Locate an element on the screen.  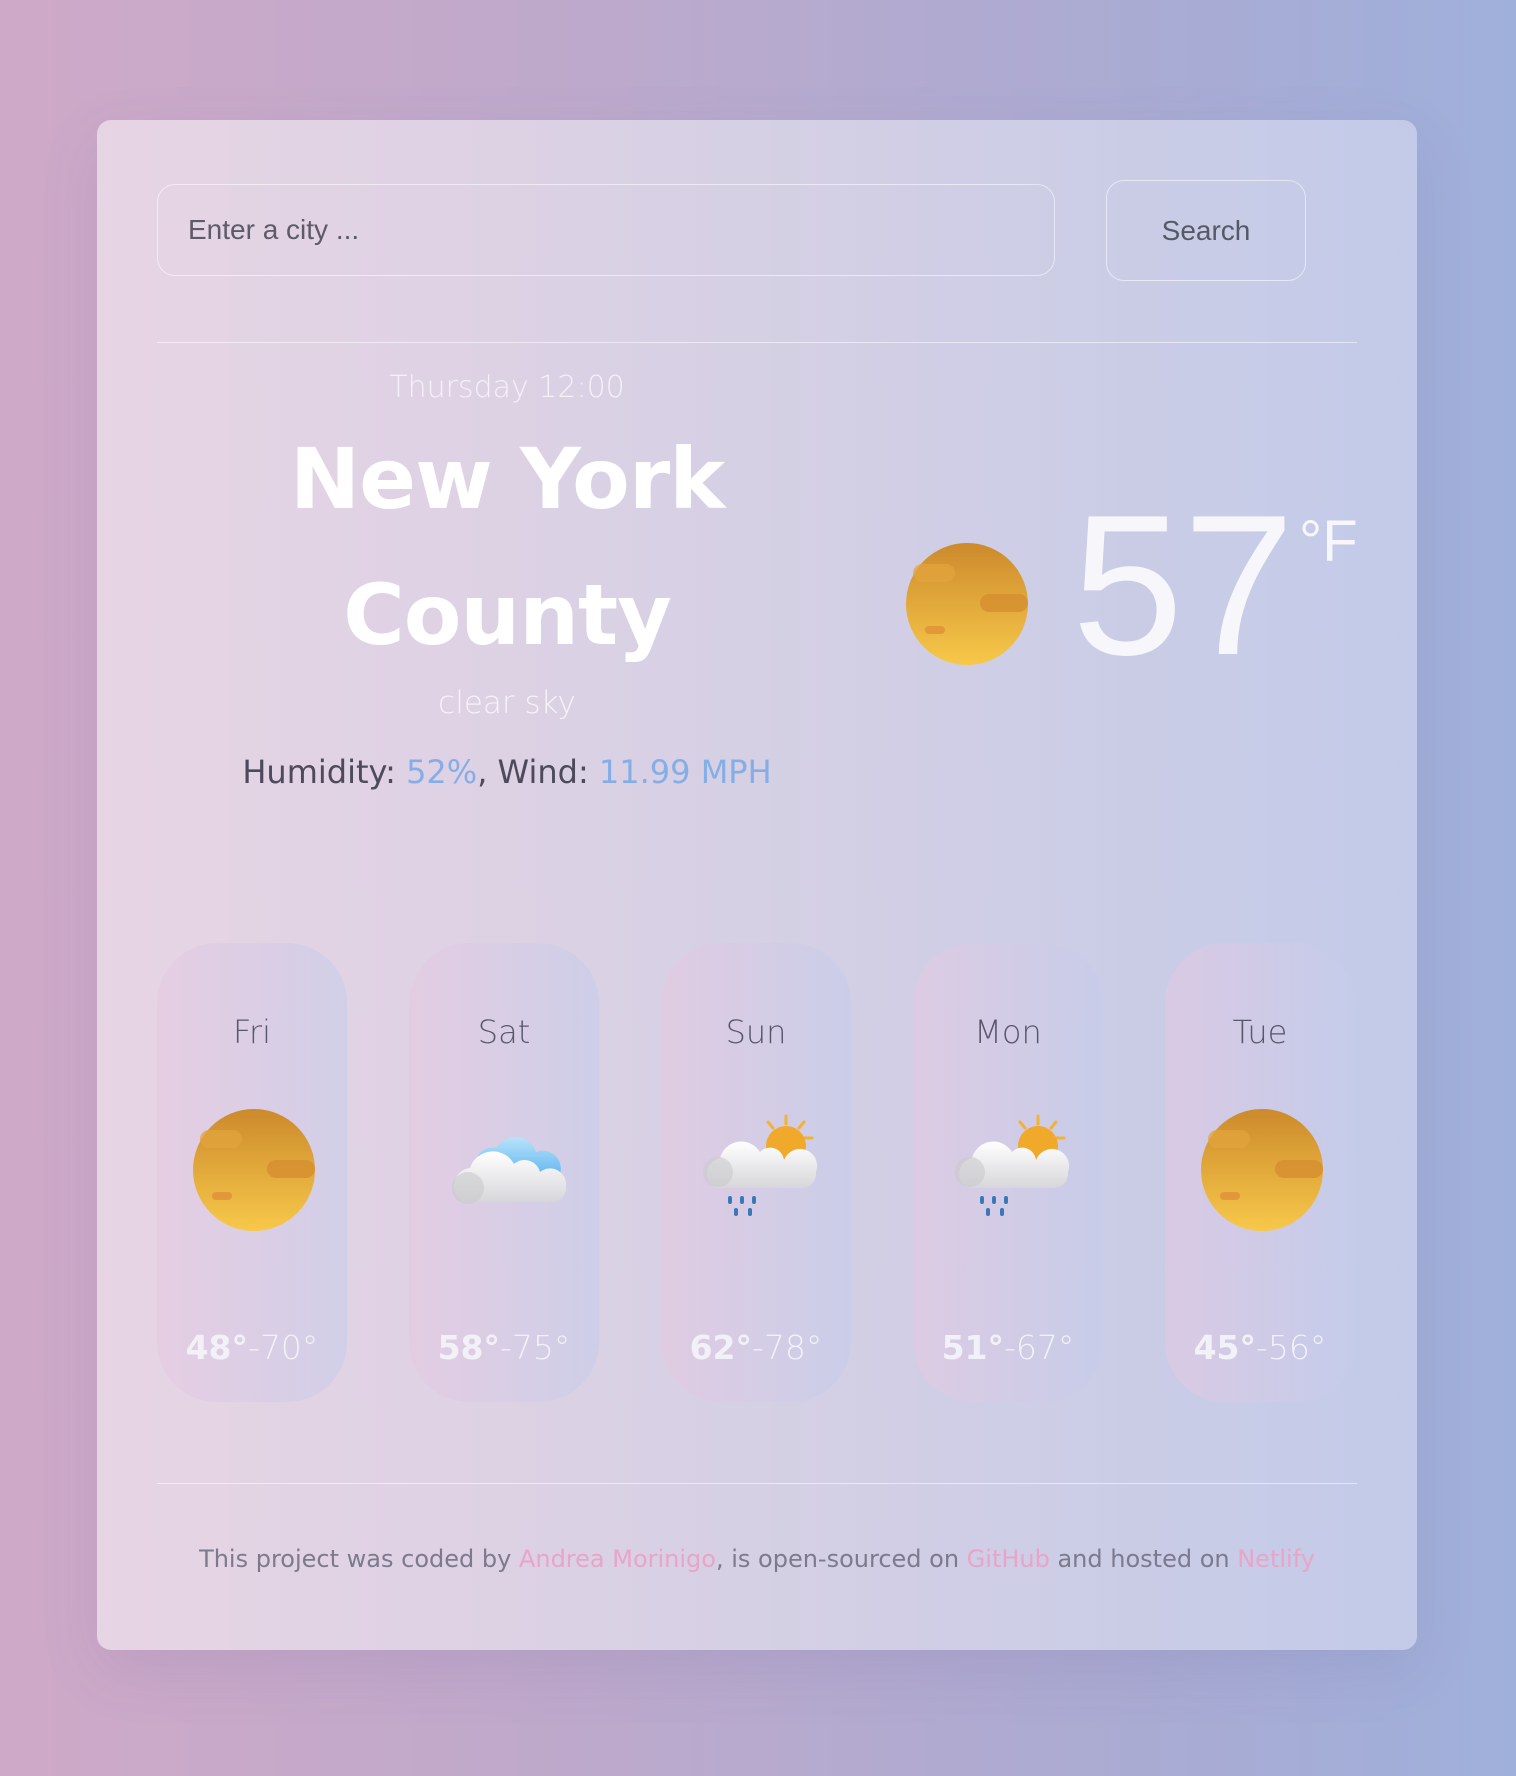
search-input is located at coordinates (606, 230).